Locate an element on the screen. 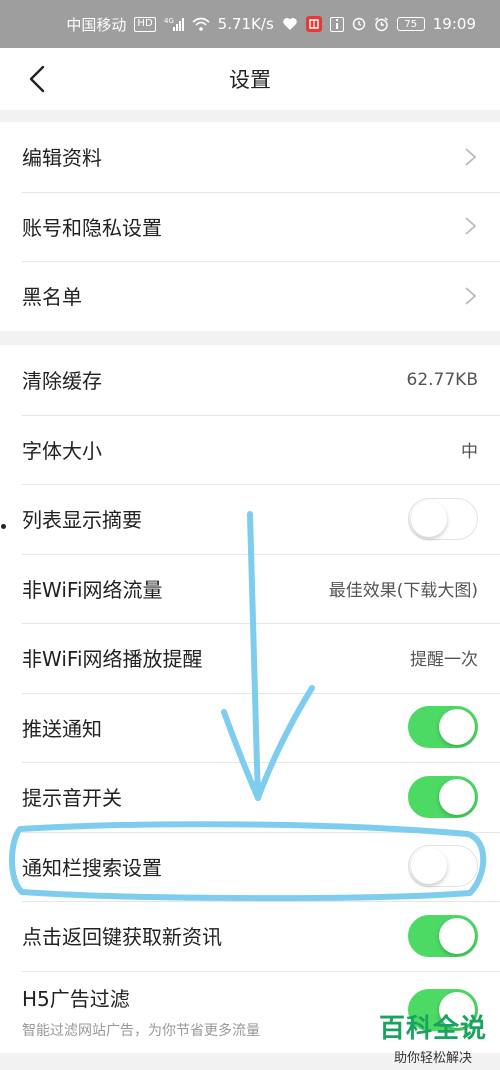  signal-icon: 4G is located at coordinates (174, 24).